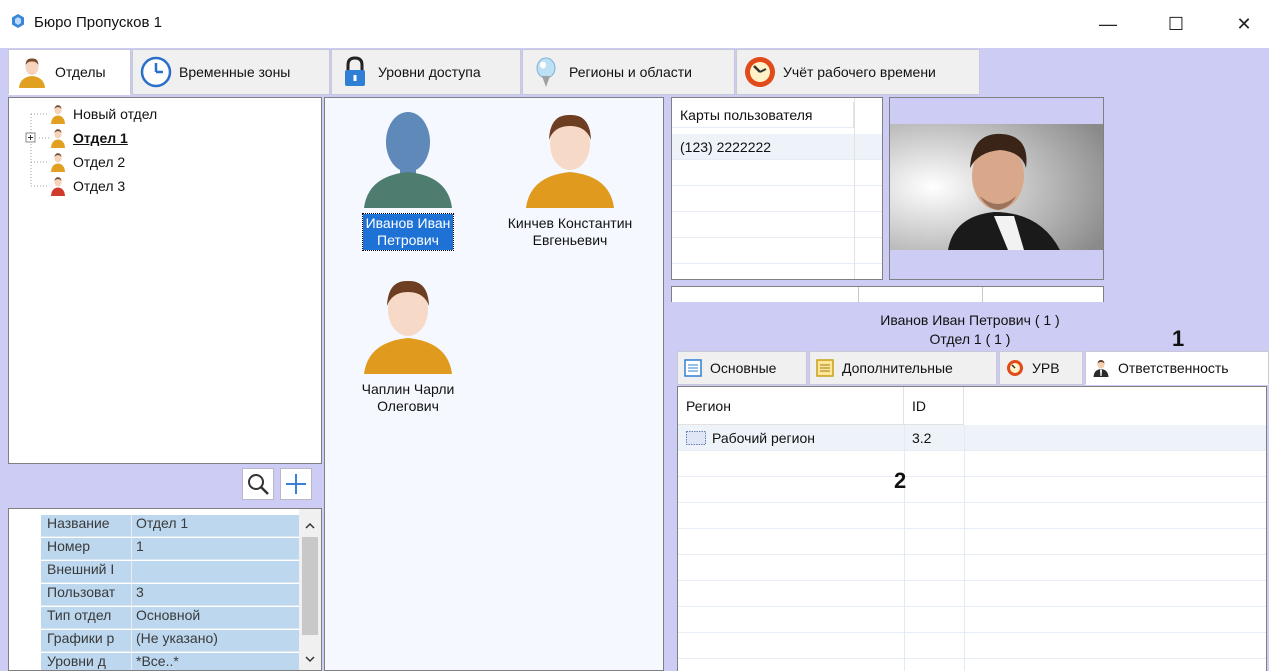  I want to click on add-button, so click(296, 484).